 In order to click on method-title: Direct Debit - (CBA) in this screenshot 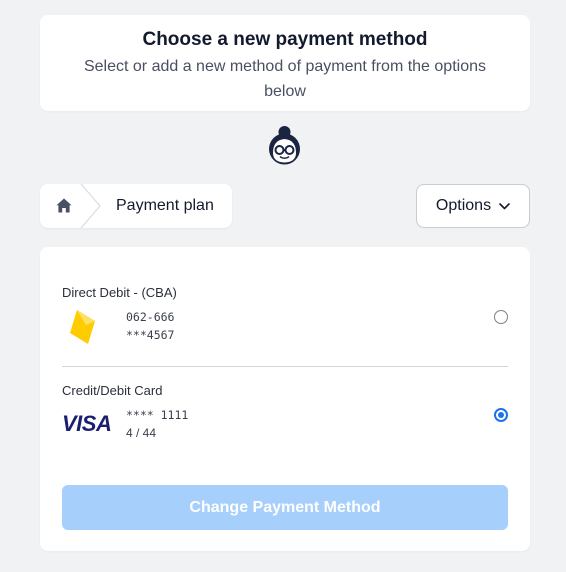, I will do `click(119, 292)`.